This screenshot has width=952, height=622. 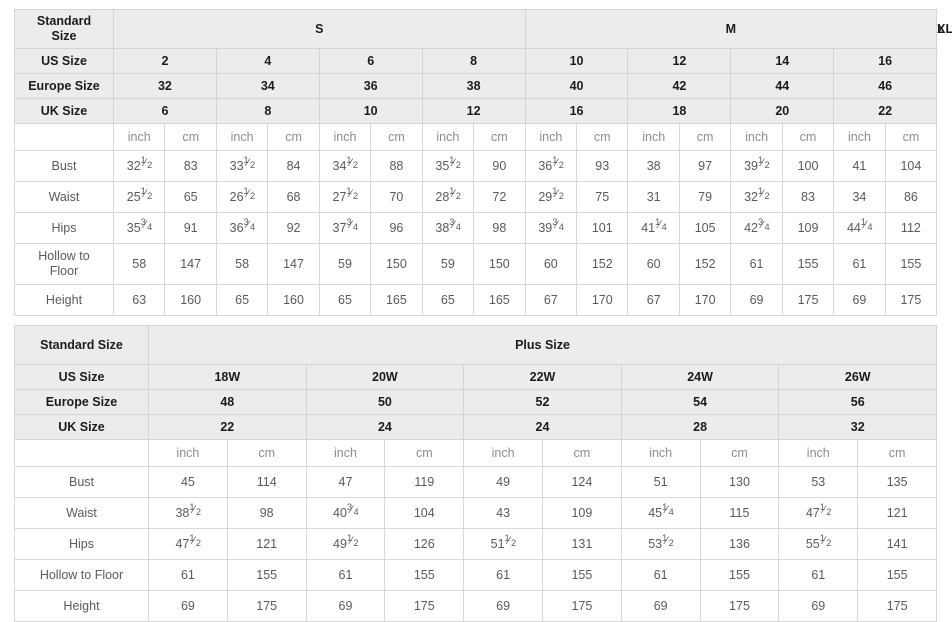 What do you see at coordinates (370, 61) in the screenshot?
I see `size-value: 6` at bounding box center [370, 61].